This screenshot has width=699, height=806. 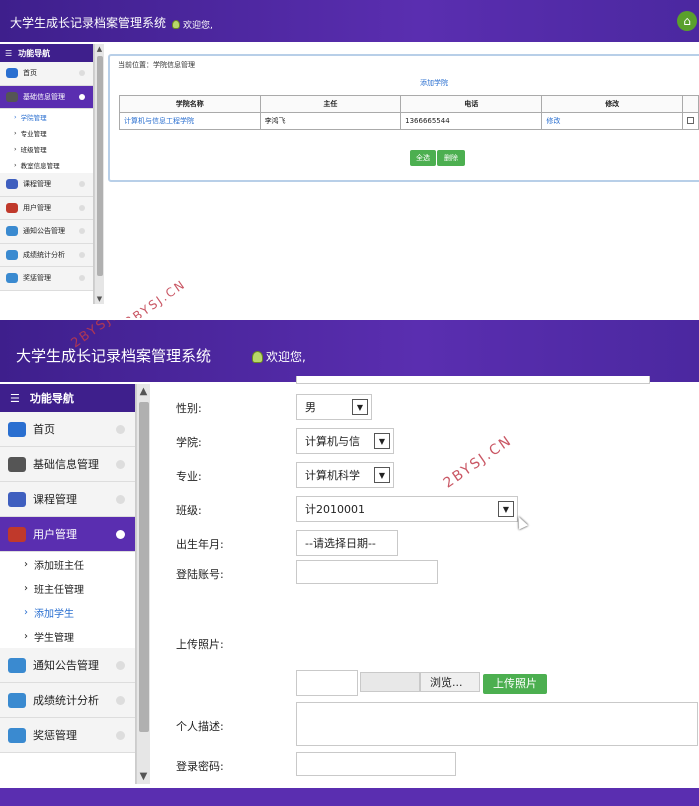 What do you see at coordinates (332, 441) in the screenshot?
I see `college-value: 计算机与信` at bounding box center [332, 441].